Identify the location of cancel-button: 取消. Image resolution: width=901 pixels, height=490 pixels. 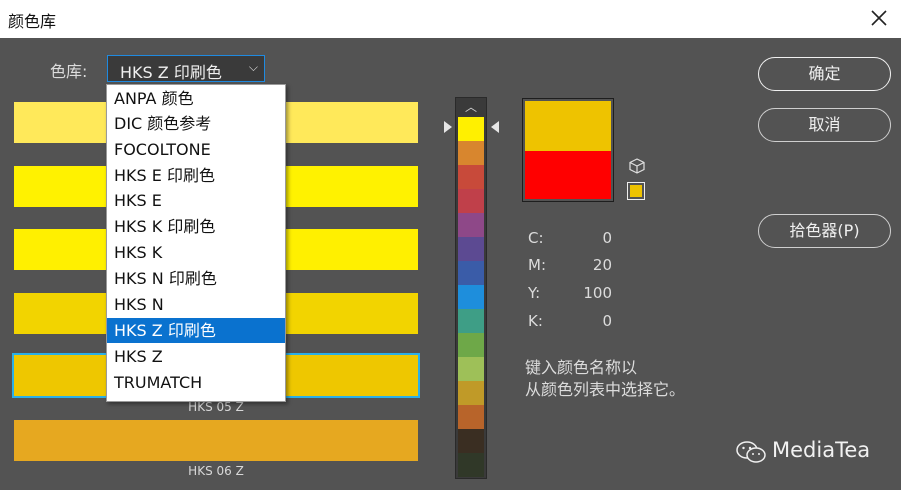
(824, 125).